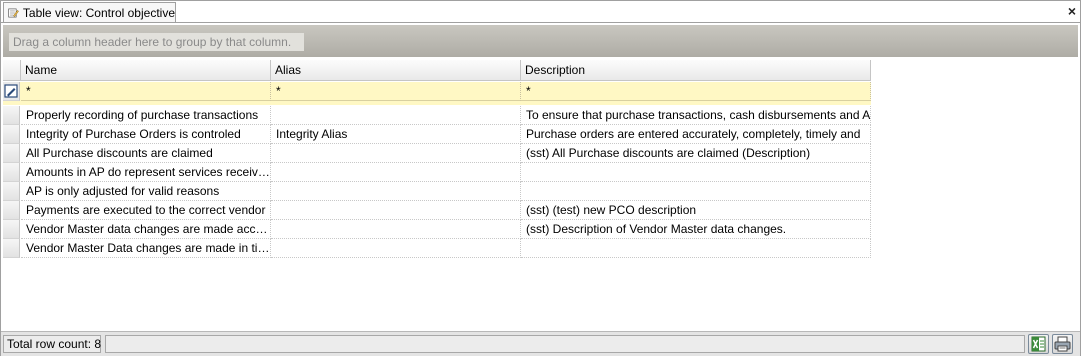 The image size is (1081, 356). I want to click on filter-cell-alias: *, so click(396, 91).